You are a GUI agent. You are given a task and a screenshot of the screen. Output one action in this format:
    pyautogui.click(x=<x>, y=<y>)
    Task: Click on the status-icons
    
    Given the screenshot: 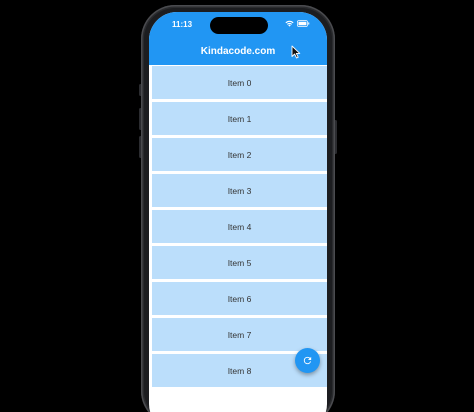 What is the action you would take?
    pyautogui.click(x=297, y=23)
    